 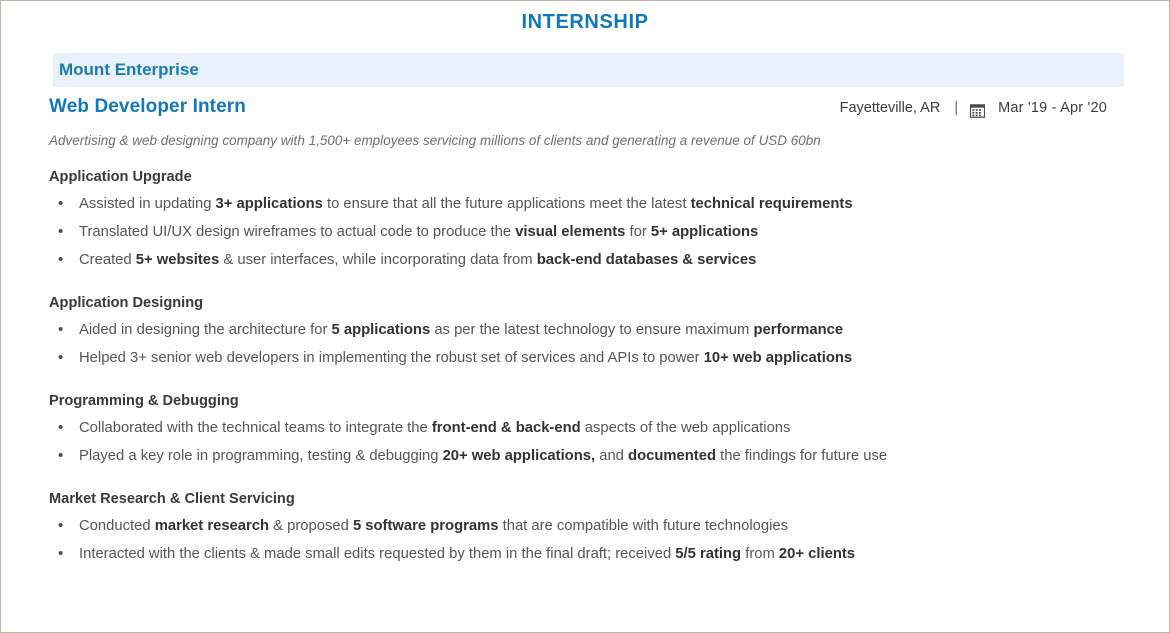 What do you see at coordinates (585, 22) in the screenshot?
I see `page-title: INTERNSHIP` at bounding box center [585, 22].